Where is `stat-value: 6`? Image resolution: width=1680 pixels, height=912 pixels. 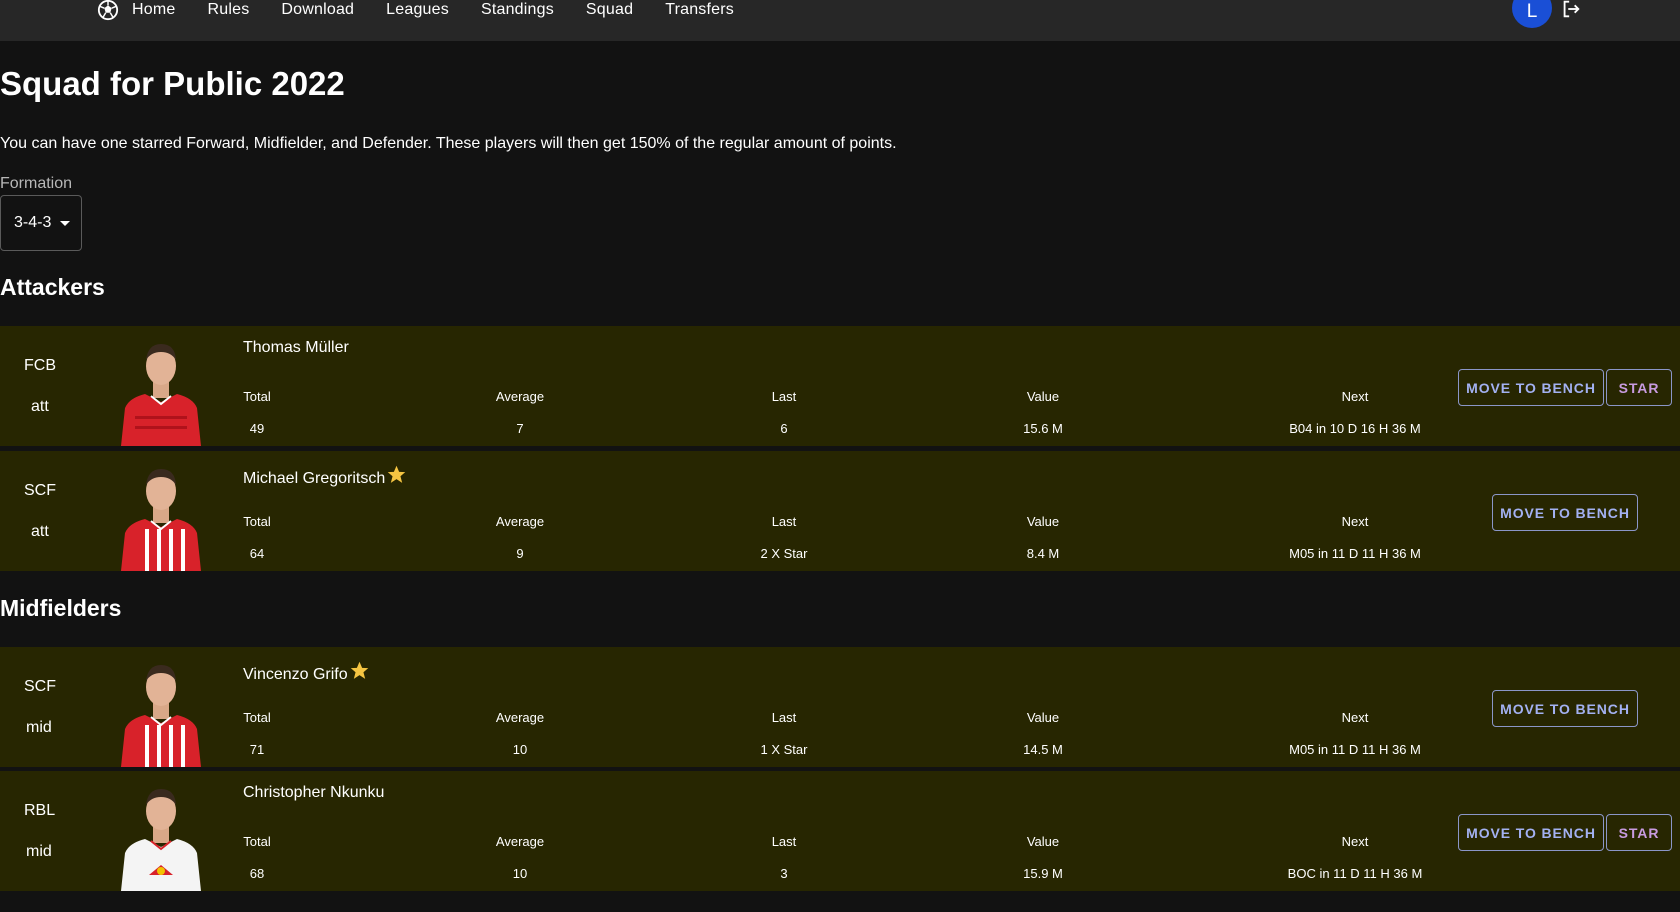
stat-value: 6 is located at coordinates (784, 428).